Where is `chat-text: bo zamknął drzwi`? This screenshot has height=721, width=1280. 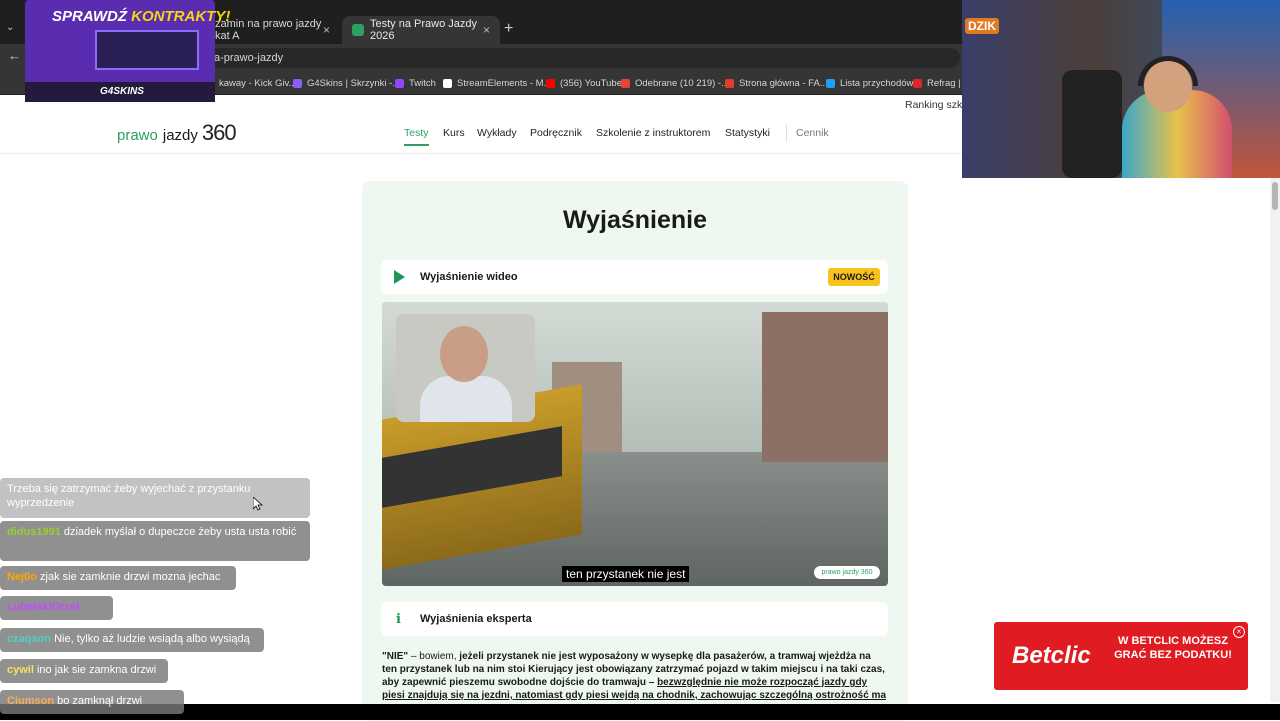 chat-text: bo zamknął drzwi is located at coordinates (100, 701).